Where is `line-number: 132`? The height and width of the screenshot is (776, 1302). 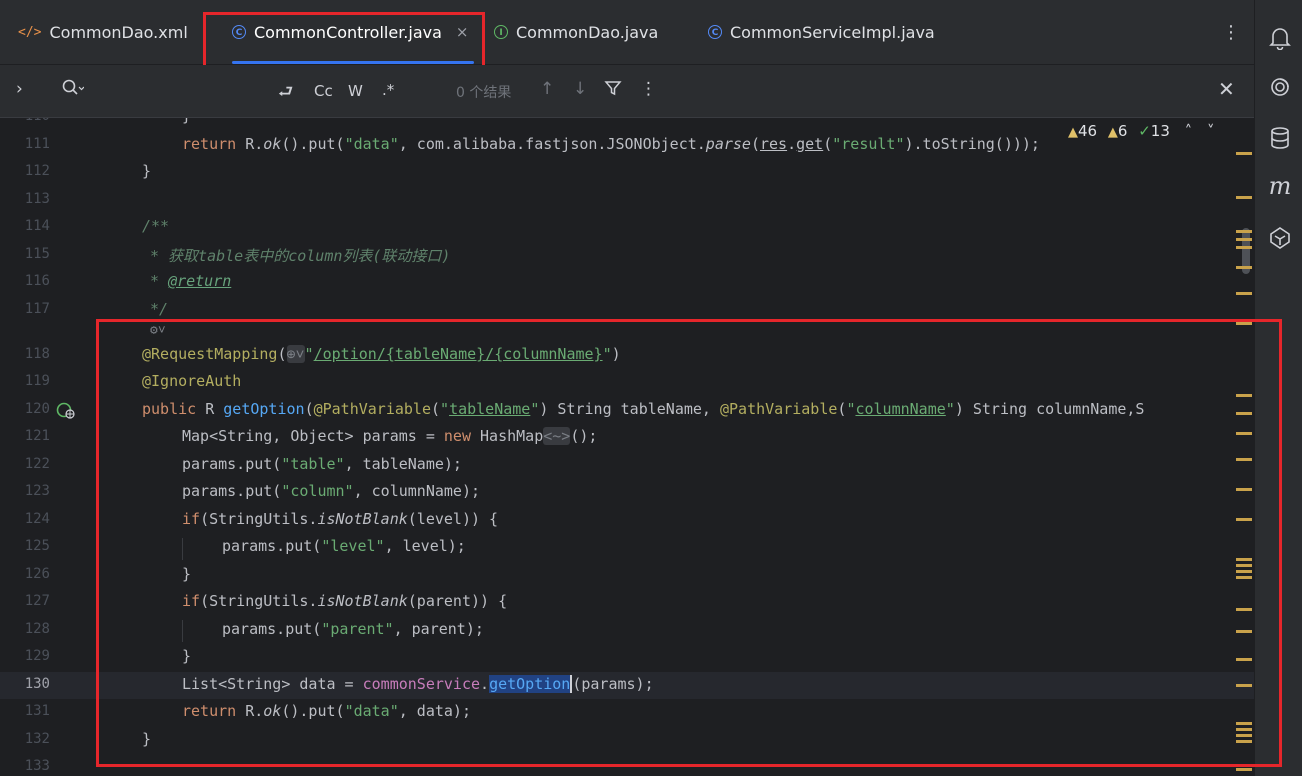
line-number: 132 is located at coordinates (37, 739).